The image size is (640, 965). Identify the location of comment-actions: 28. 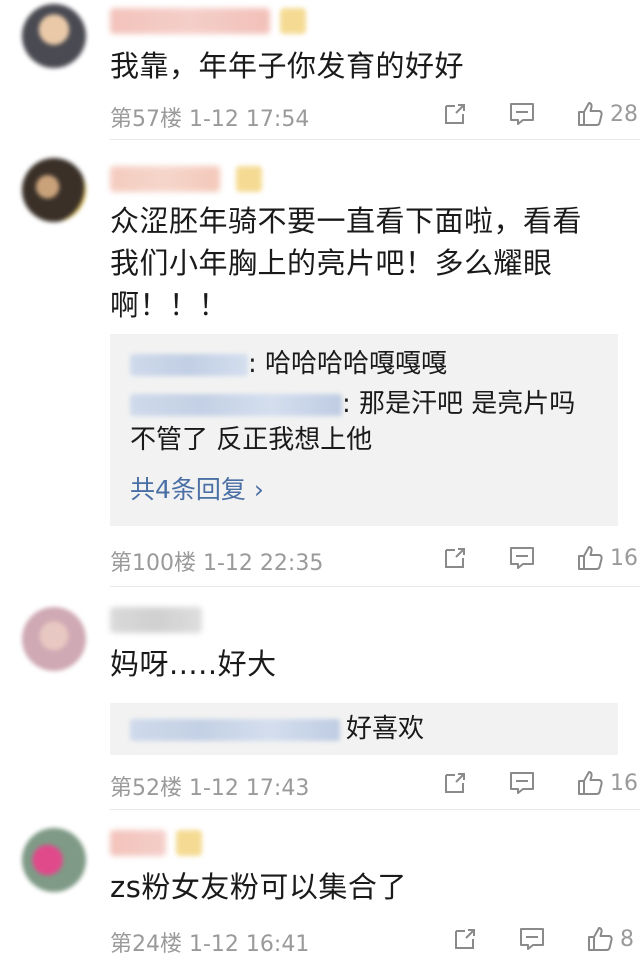
(485, 114).